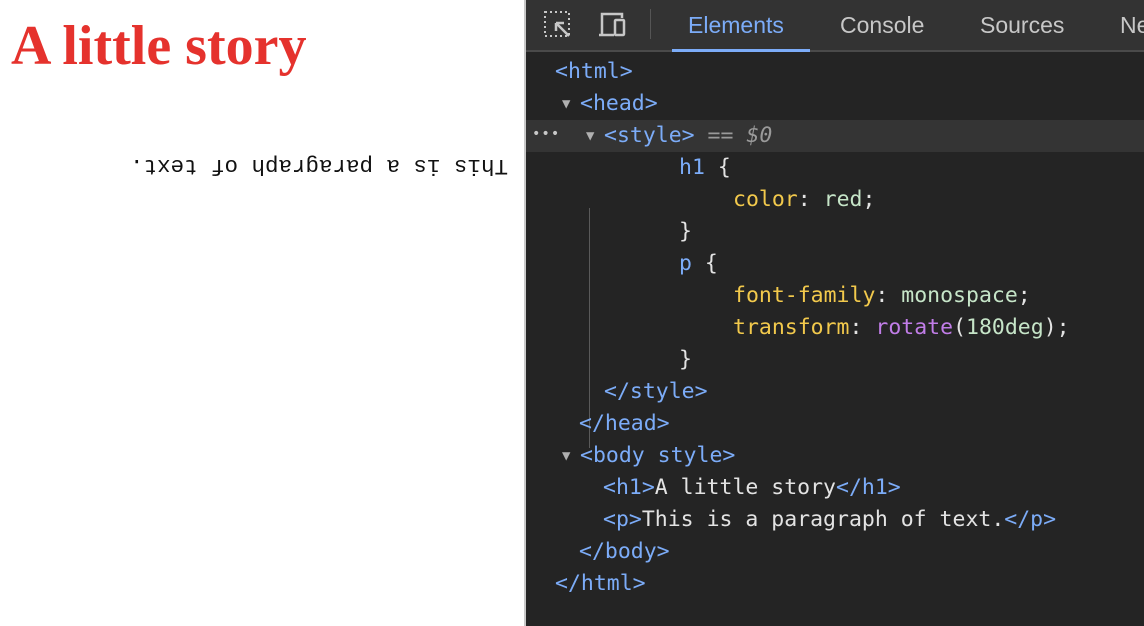 Image resolution: width=1144 pixels, height=626 pixels. Describe the element at coordinates (835, 72) in the screenshot. I see `dom-tree-node: <html>` at that location.